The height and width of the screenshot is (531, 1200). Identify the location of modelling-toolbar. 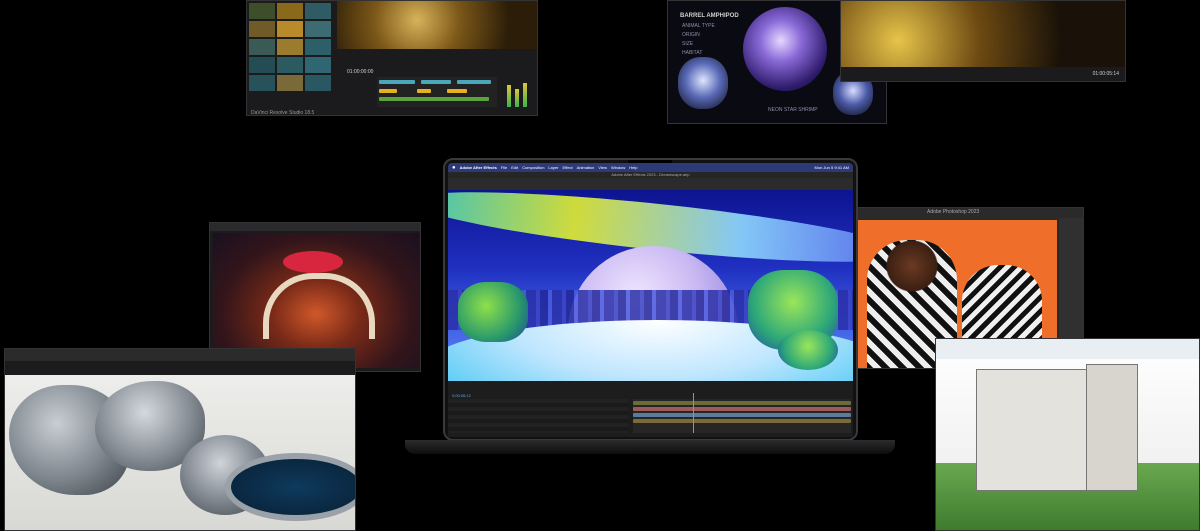
(180, 355).